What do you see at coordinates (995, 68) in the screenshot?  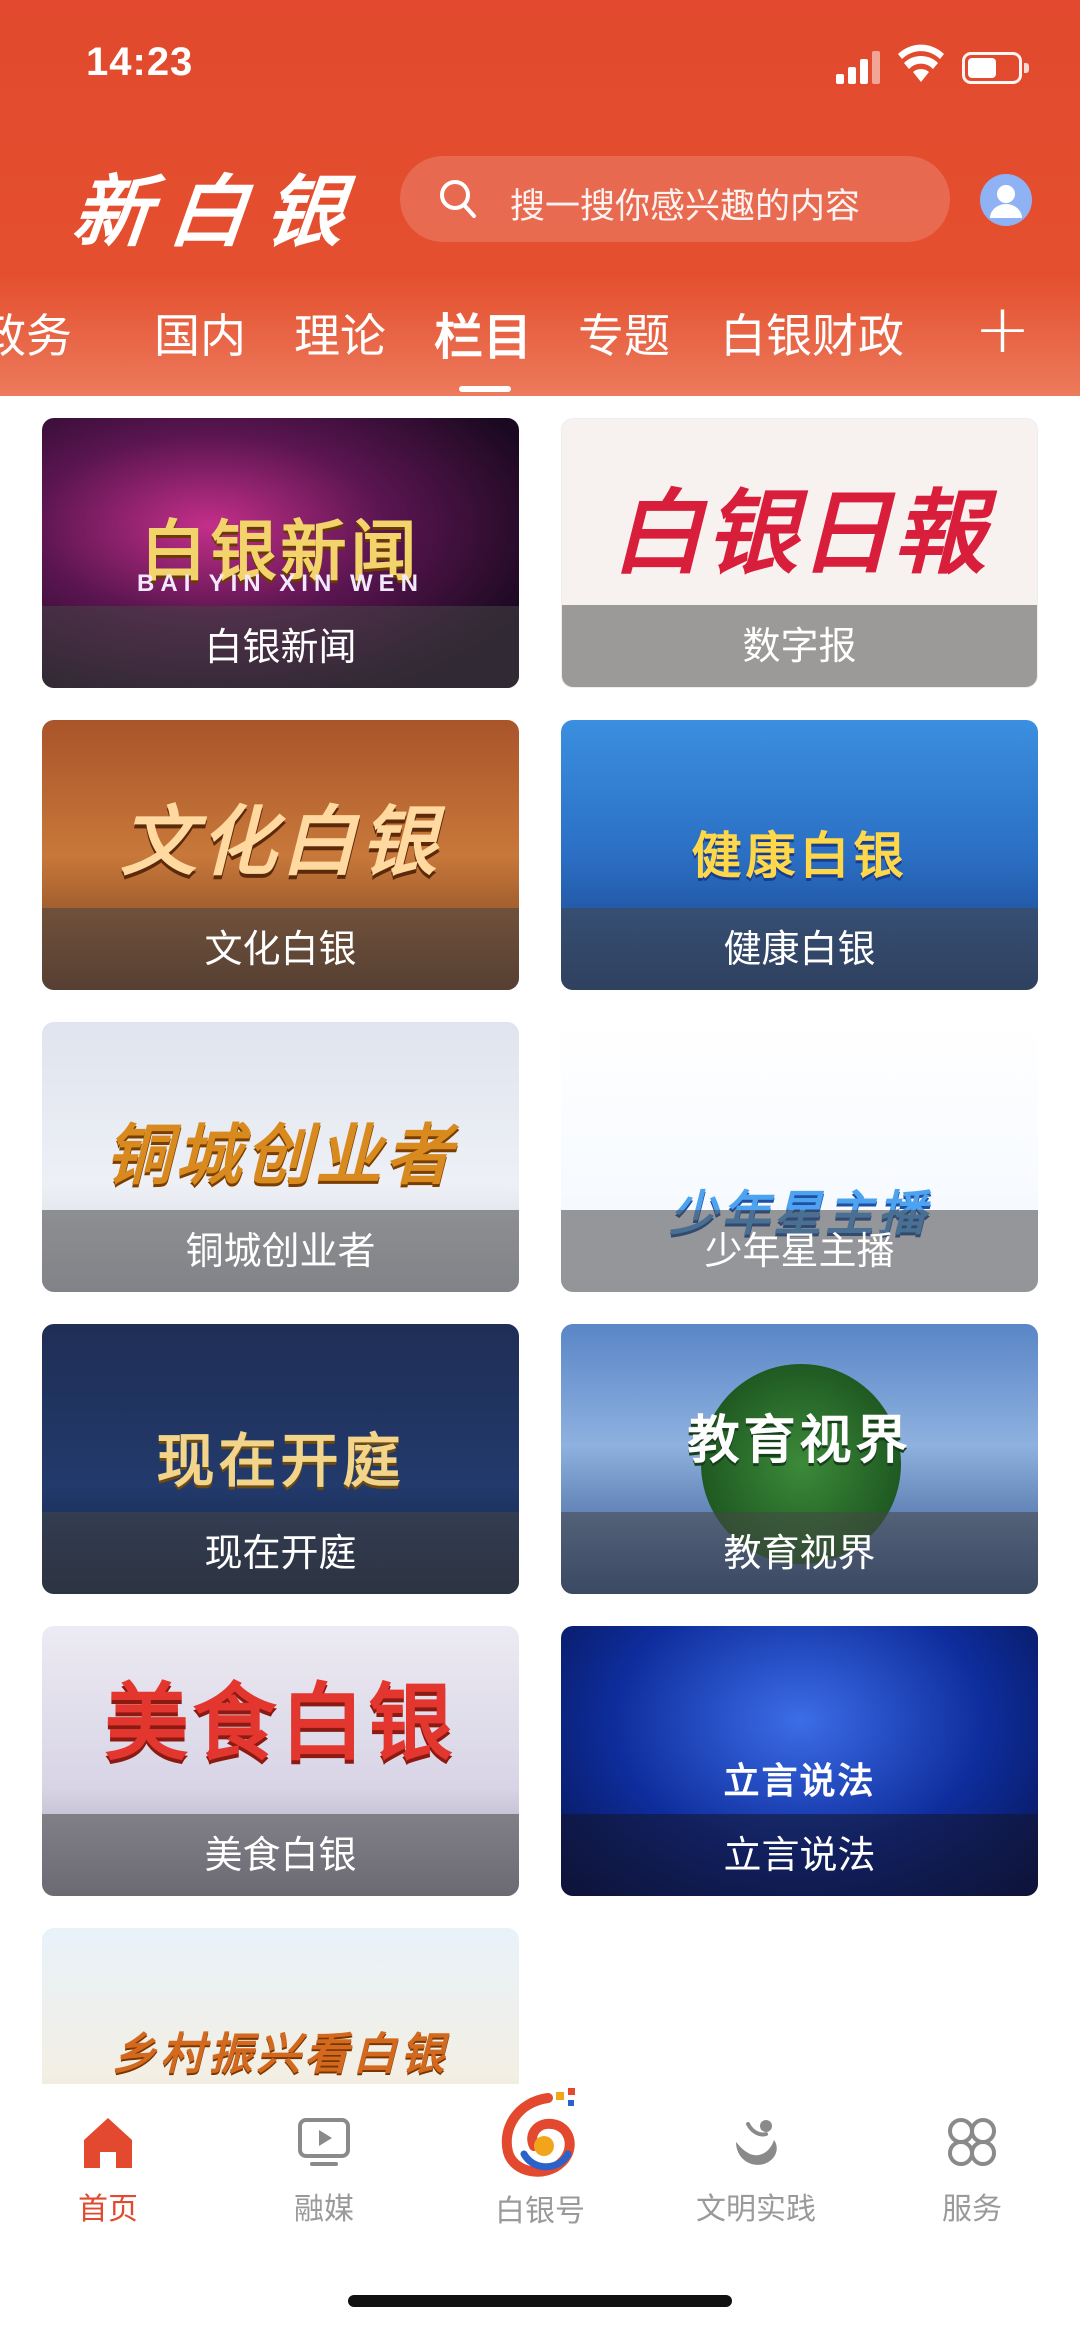 I see `battery-icon` at bounding box center [995, 68].